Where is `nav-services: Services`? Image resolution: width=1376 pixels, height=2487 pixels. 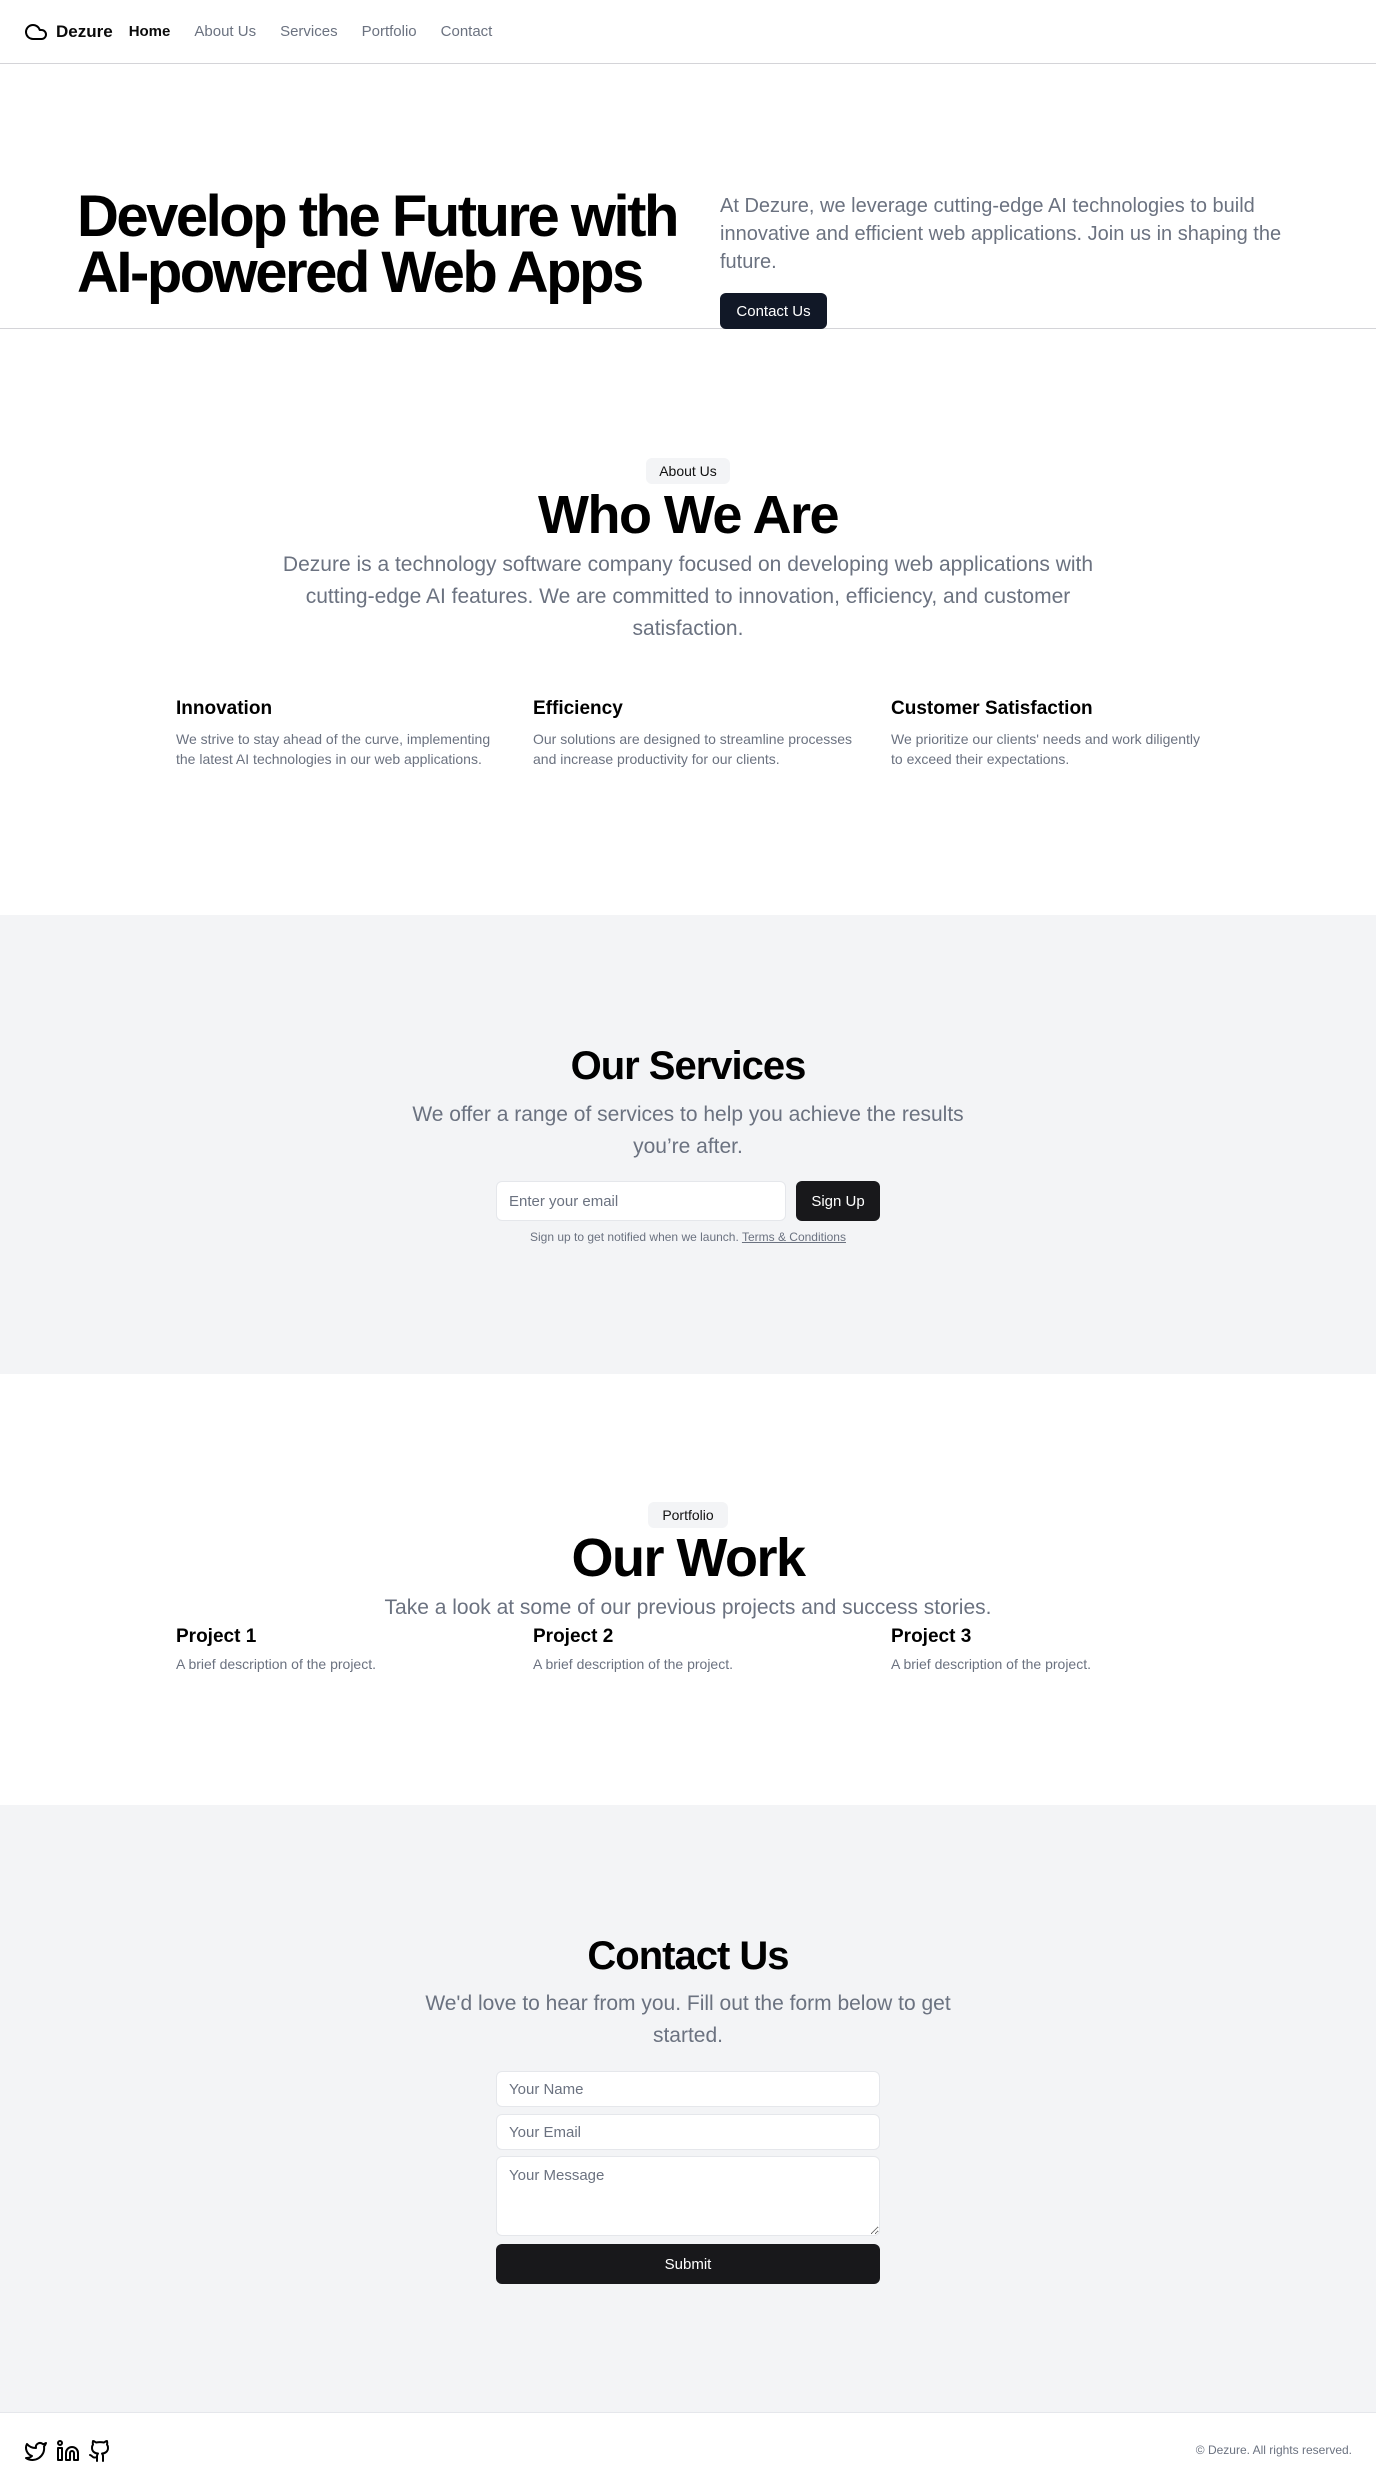
nav-services: Services is located at coordinates (309, 31).